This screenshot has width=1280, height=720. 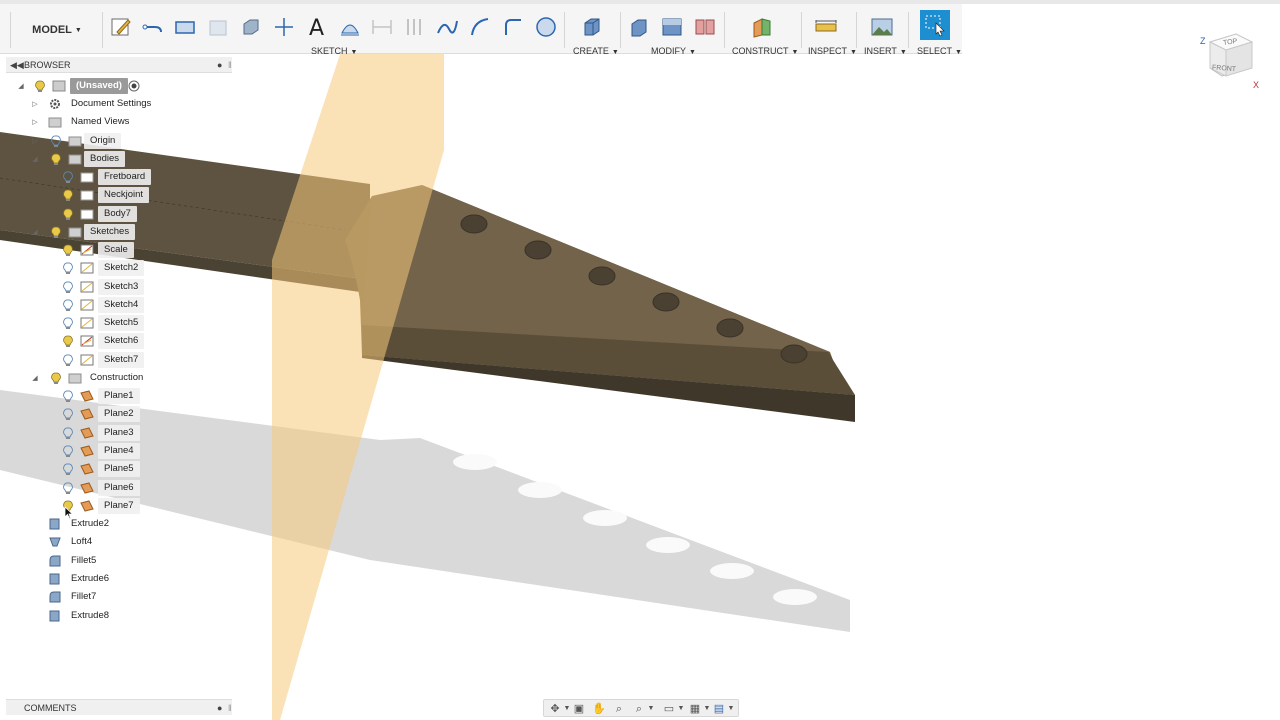 What do you see at coordinates (90, 616) in the screenshot?
I see `tree-label: Extrude8` at bounding box center [90, 616].